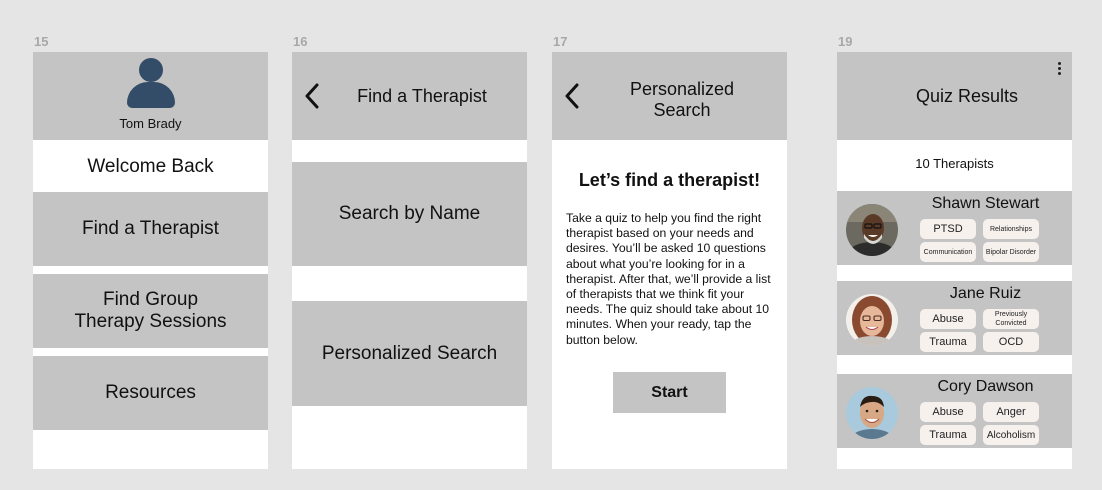  Describe the element at coordinates (985, 203) in the screenshot. I see `therapist-name: Shawn Stewart` at that location.